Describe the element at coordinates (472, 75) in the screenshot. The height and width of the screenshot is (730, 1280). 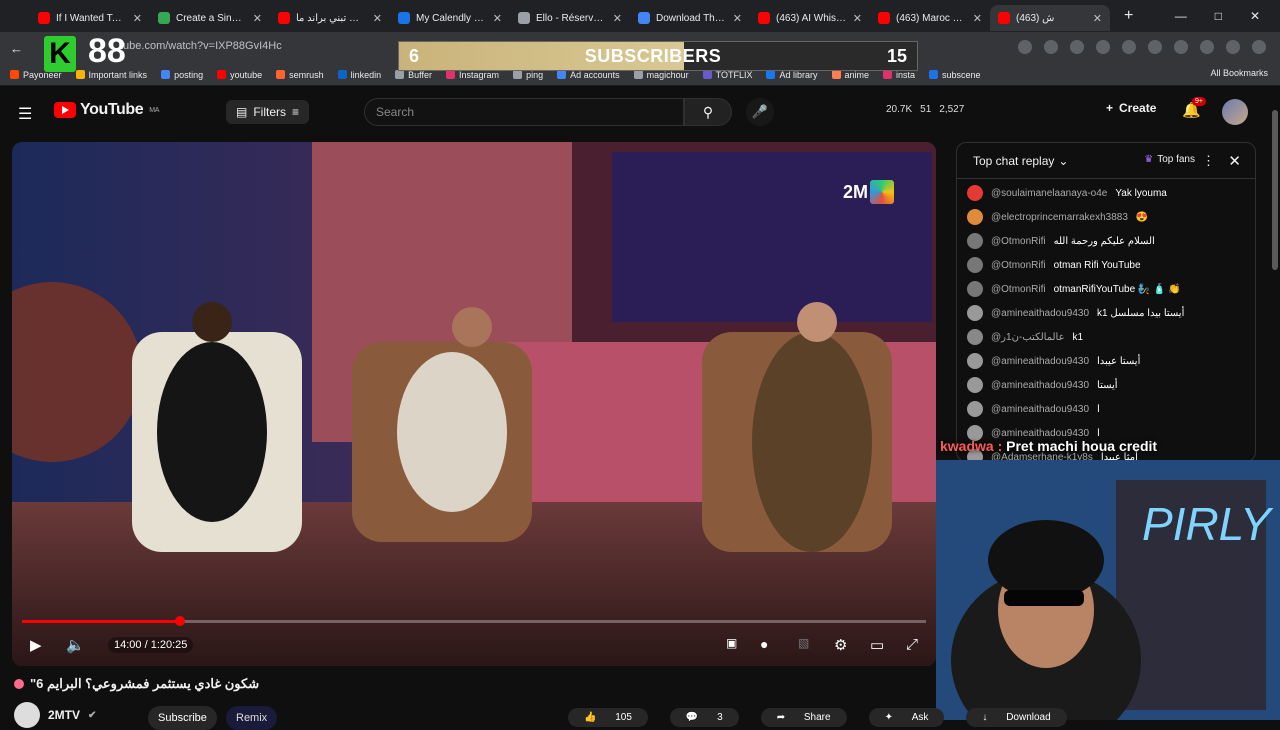
I see `bookmark-item: Instagram` at that location.